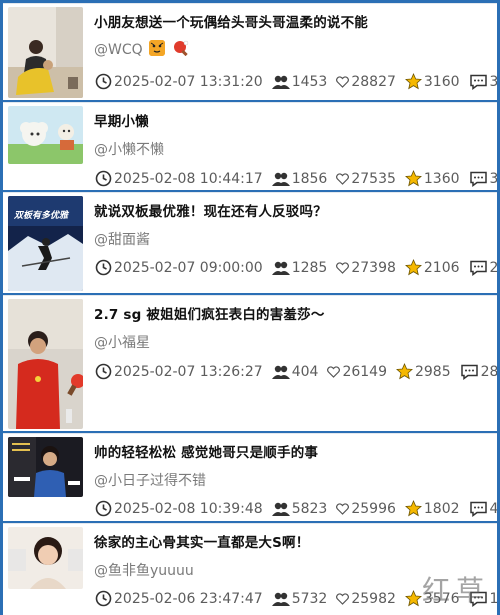  What do you see at coordinates (121, 120) in the screenshot?
I see `post-title: 早期小懒` at bounding box center [121, 120].